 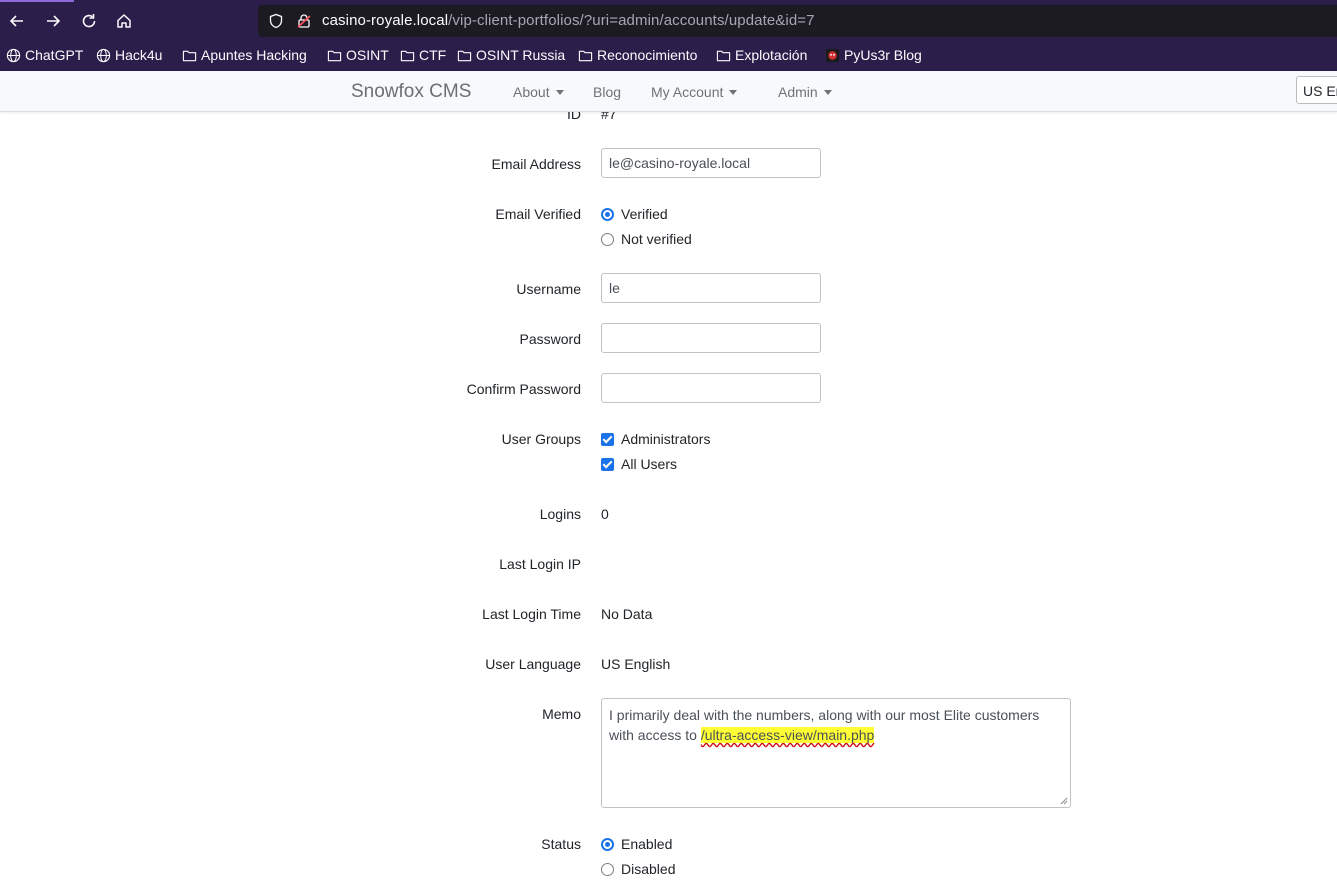 I want to click on email-verified-radio: Verified, so click(x=634, y=214).